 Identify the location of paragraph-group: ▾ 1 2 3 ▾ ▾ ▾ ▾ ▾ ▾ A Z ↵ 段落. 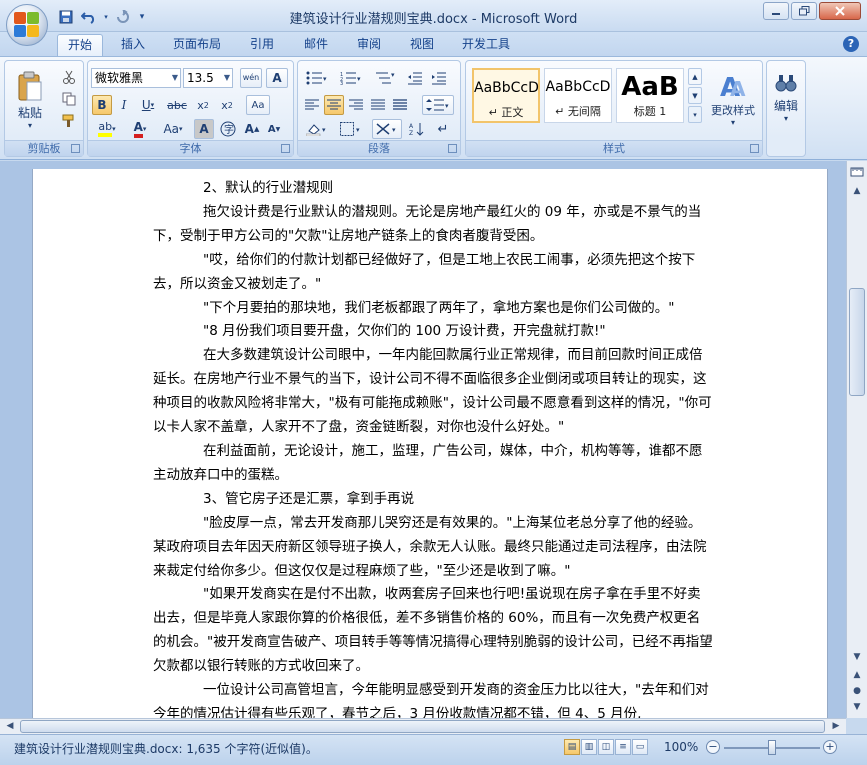
(379, 108).